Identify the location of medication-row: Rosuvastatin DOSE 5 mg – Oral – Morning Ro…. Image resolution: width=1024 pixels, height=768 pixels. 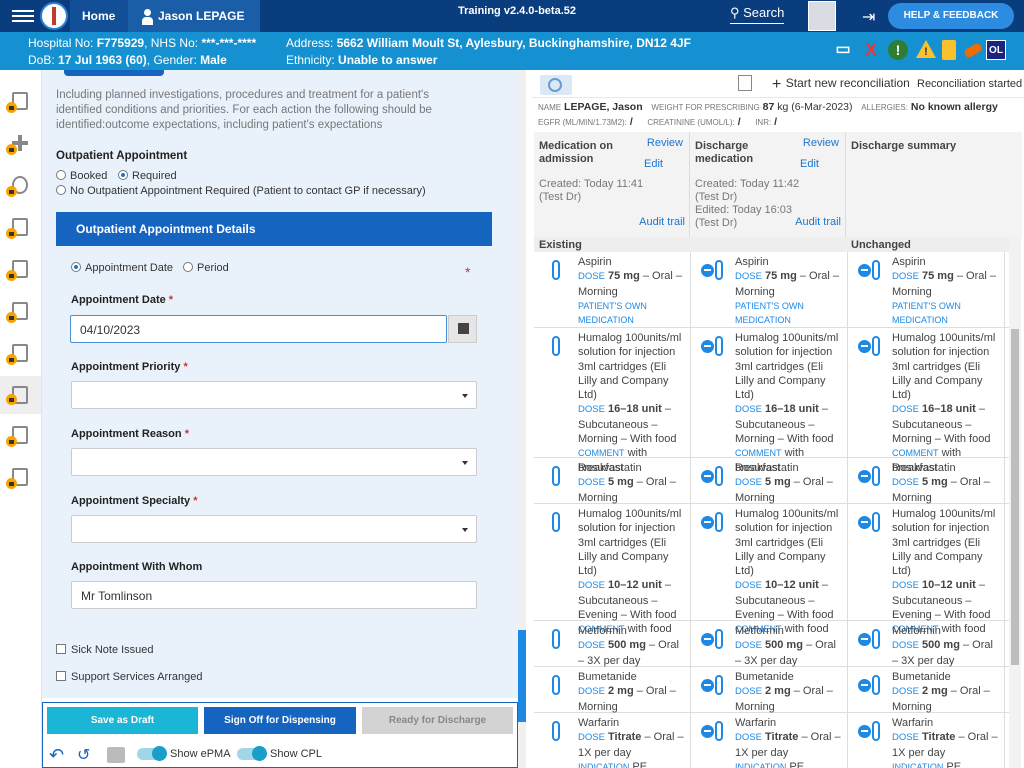
(771, 481).